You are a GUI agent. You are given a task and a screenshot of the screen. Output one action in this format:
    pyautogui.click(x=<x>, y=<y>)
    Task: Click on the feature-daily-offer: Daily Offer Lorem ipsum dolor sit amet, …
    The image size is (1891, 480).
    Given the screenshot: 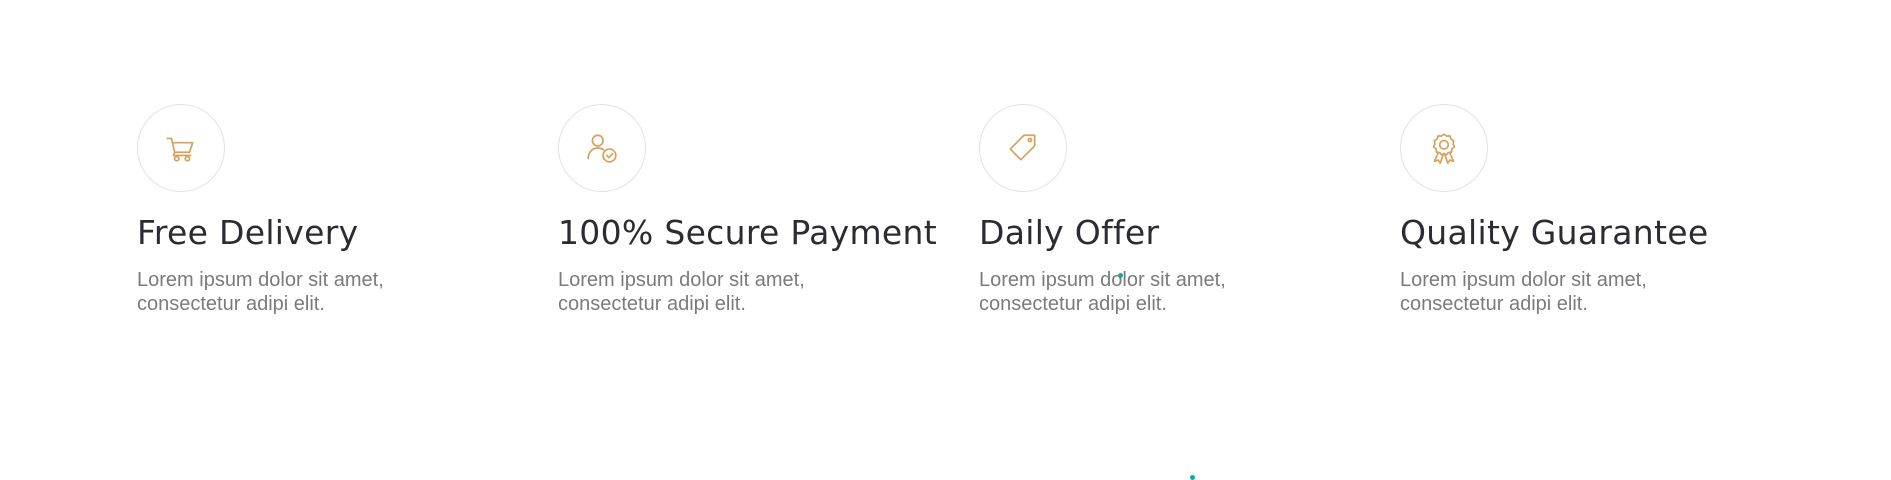 What is the action you would take?
    pyautogui.click(x=1189, y=210)
    